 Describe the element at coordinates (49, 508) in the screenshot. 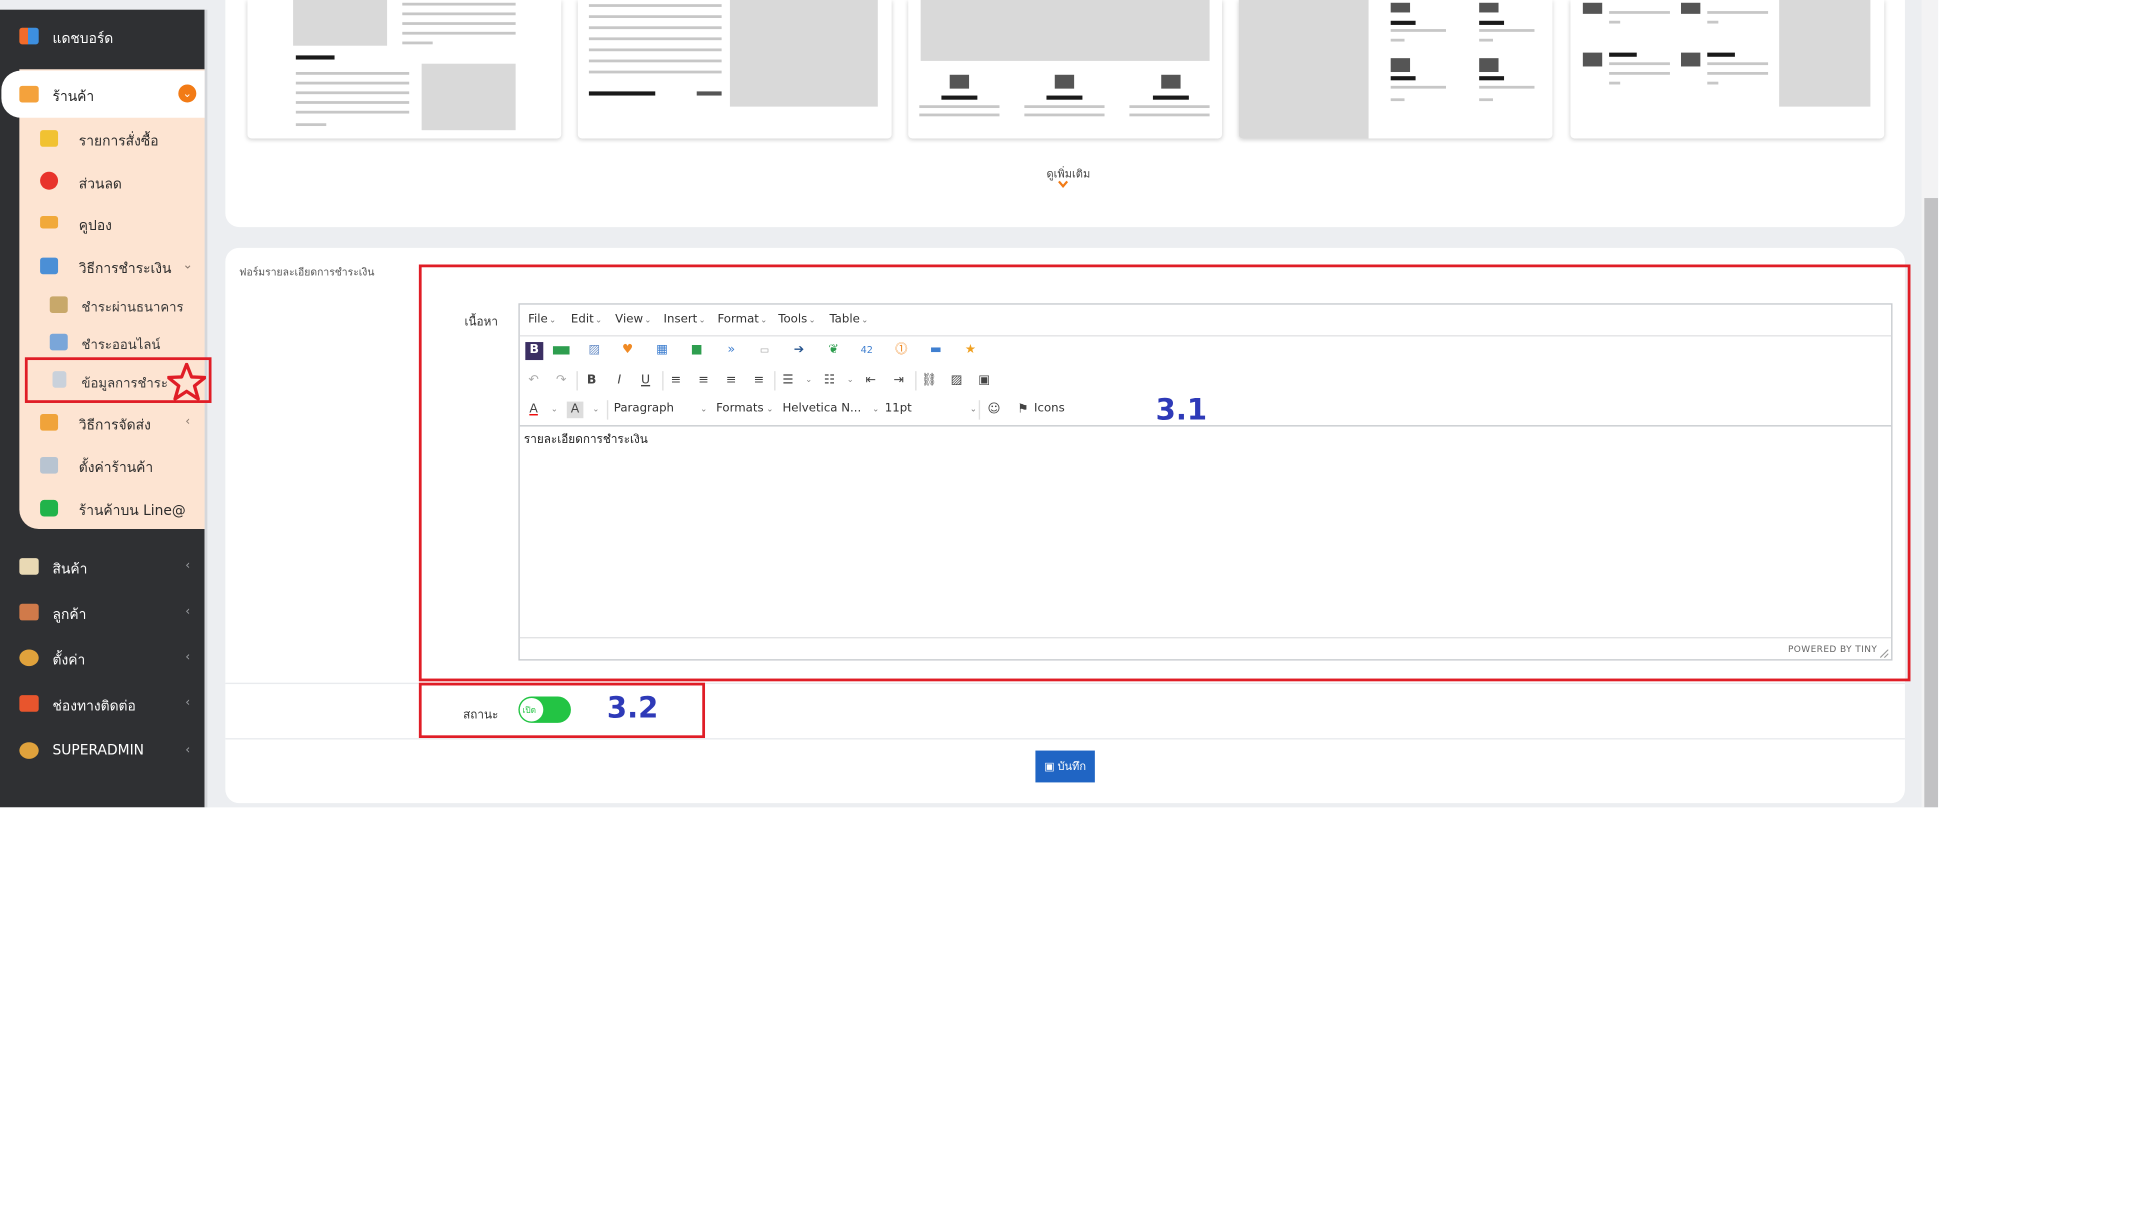

I see `line-icon` at that location.